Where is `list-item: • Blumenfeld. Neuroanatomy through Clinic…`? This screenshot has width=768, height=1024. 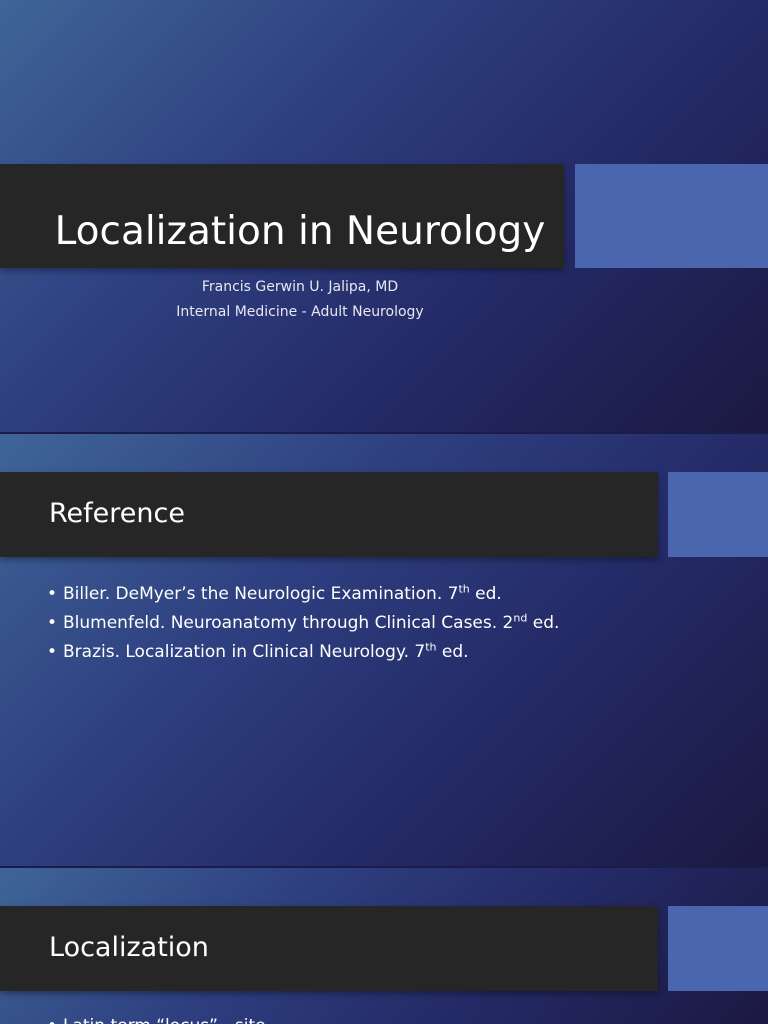
list-item: • Blumenfeld. Neuroanatomy through Clinic… is located at coordinates (303, 623).